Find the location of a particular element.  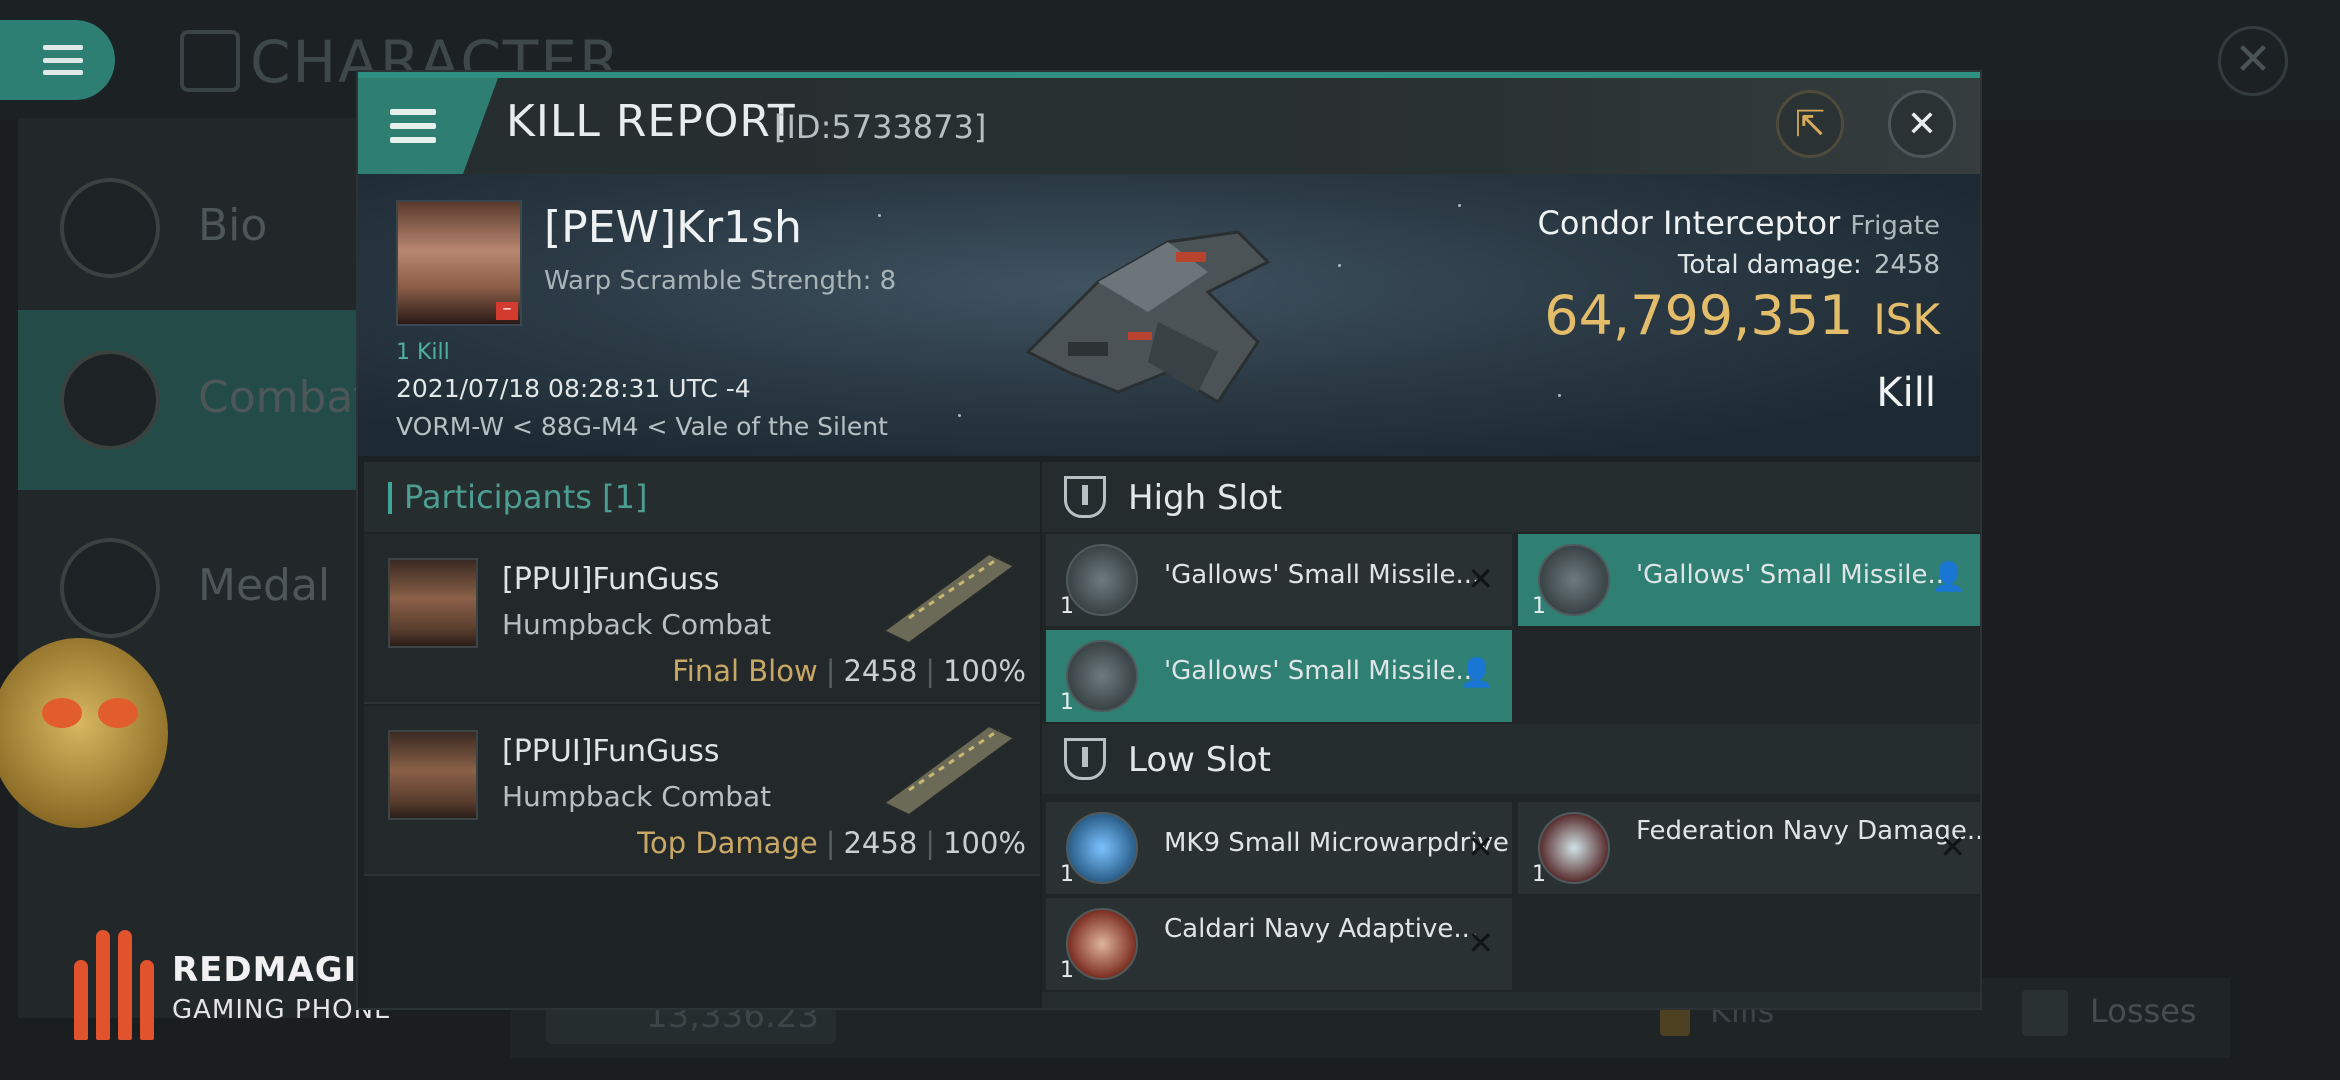

minus-badge-icon: – is located at coordinates (507, 310).